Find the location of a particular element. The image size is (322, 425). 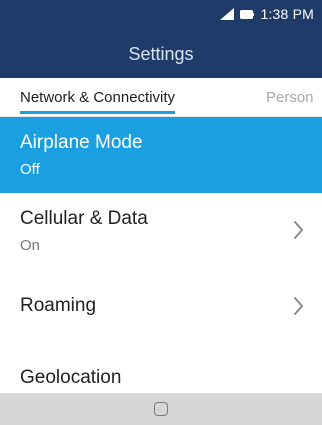

center-key-icon is located at coordinates (161, 409).